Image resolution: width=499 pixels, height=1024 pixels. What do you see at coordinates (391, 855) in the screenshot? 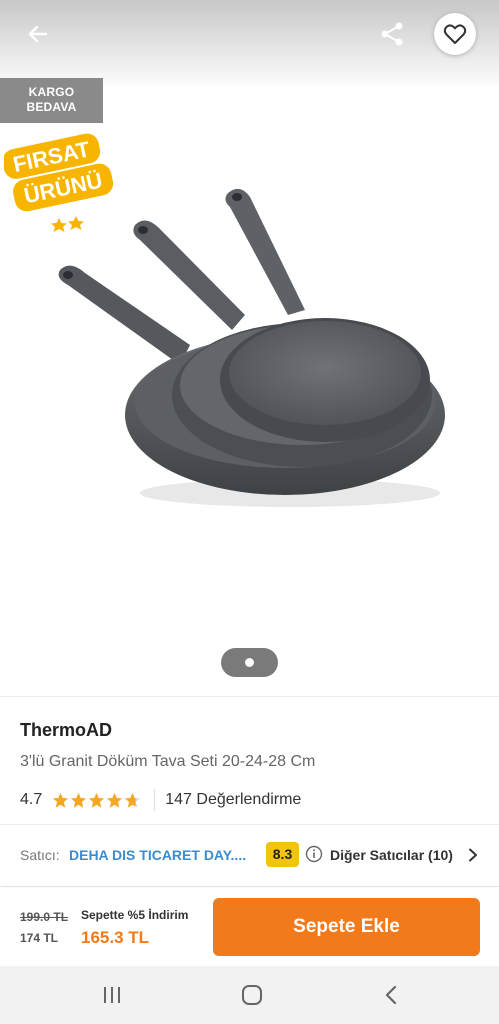
I see `other-sellers-link: Diğer Satıcılar (10)` at bounding box center [391, 855].